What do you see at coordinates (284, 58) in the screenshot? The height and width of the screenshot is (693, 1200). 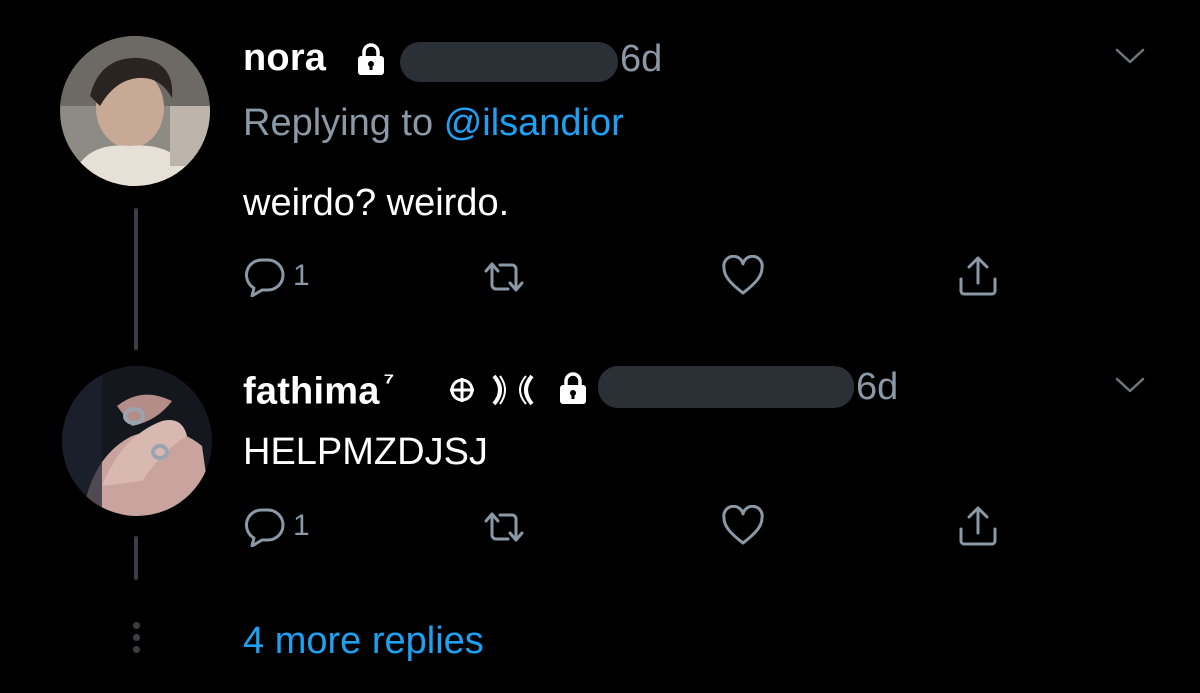 I see `display-name: nora` at bounding box center [284, 58].